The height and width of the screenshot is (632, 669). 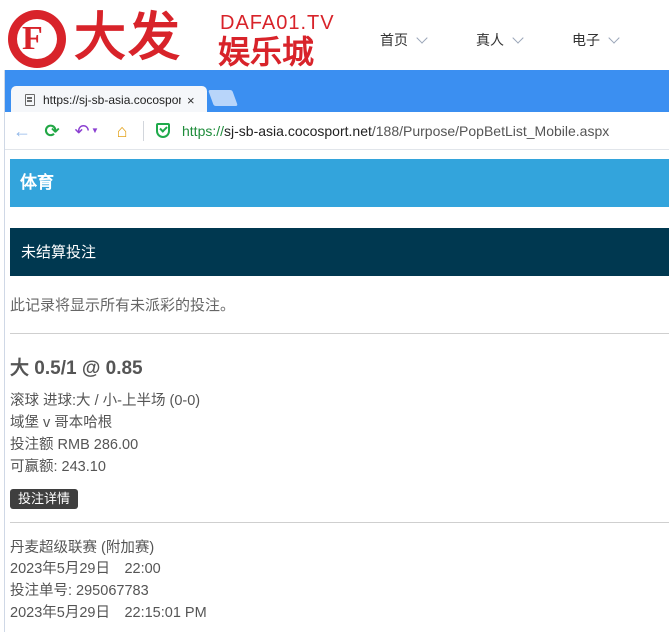 I want to click on sport-header: 体育, so click(x=339, y=183).